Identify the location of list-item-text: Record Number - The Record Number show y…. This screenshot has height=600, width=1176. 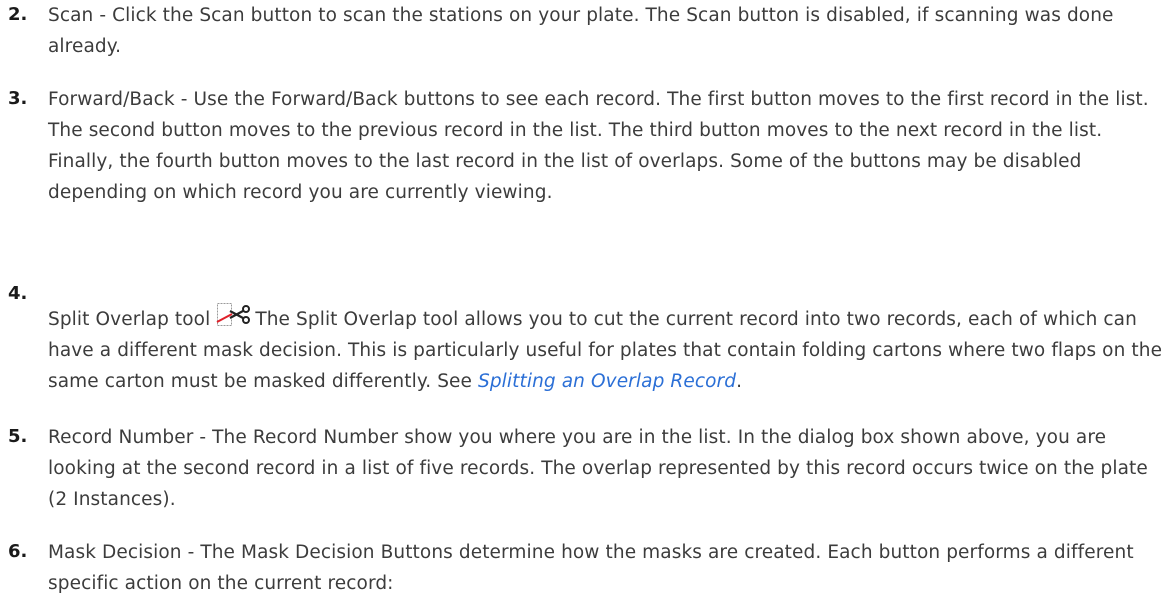
(598, 468).